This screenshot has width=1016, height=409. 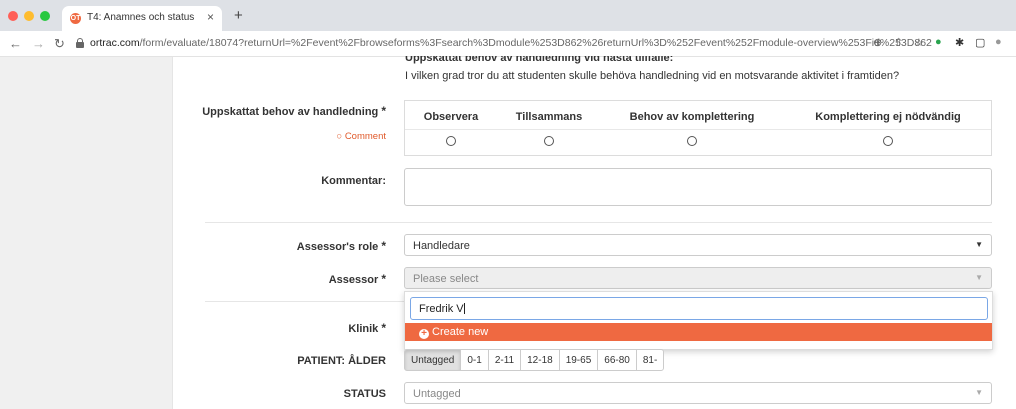 I want to click on plus-circle-icon: +, so click(x=424, y=334).